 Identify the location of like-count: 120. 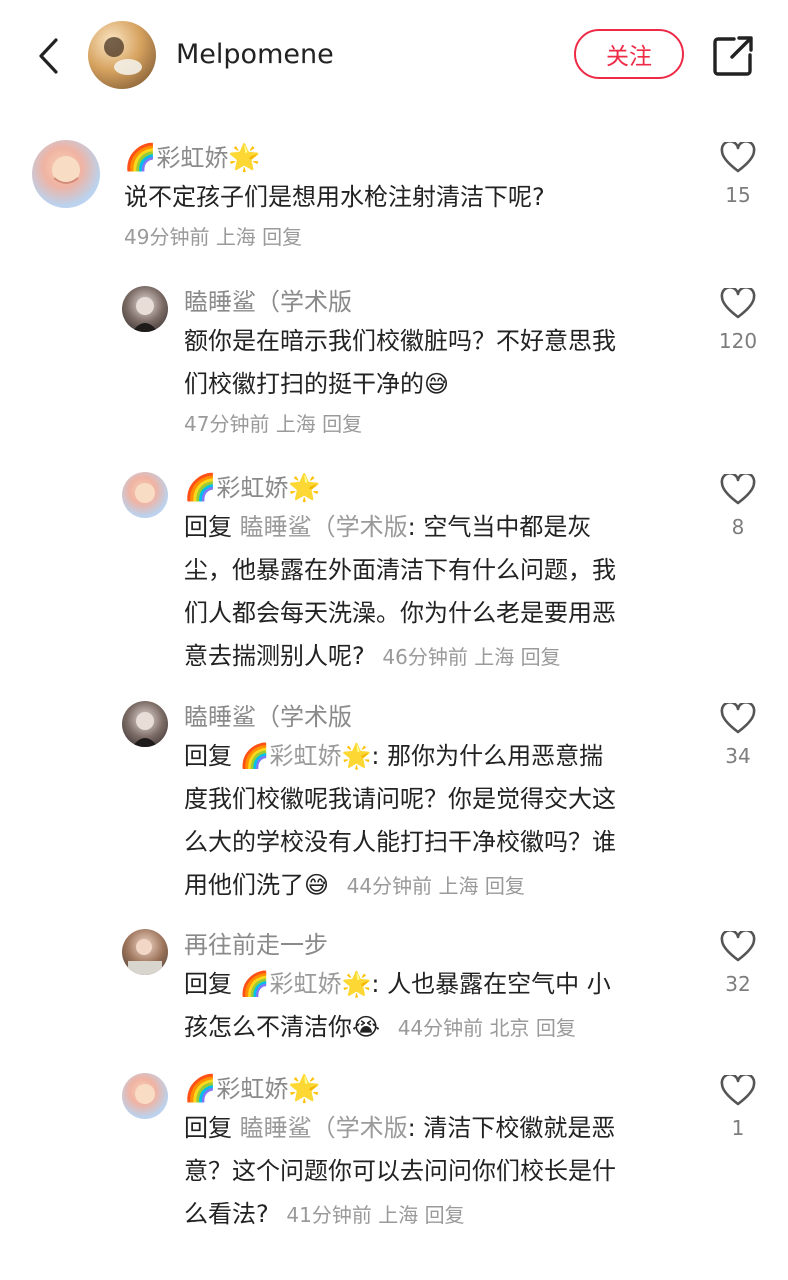
(738, 341).